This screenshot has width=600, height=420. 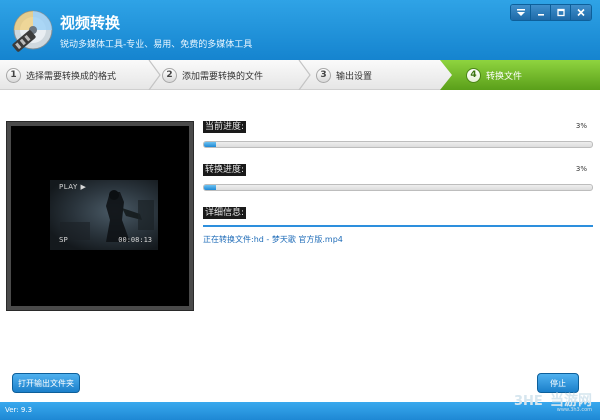 I want to click on total-progress-percent: 3%, so click(x=581, y=169).